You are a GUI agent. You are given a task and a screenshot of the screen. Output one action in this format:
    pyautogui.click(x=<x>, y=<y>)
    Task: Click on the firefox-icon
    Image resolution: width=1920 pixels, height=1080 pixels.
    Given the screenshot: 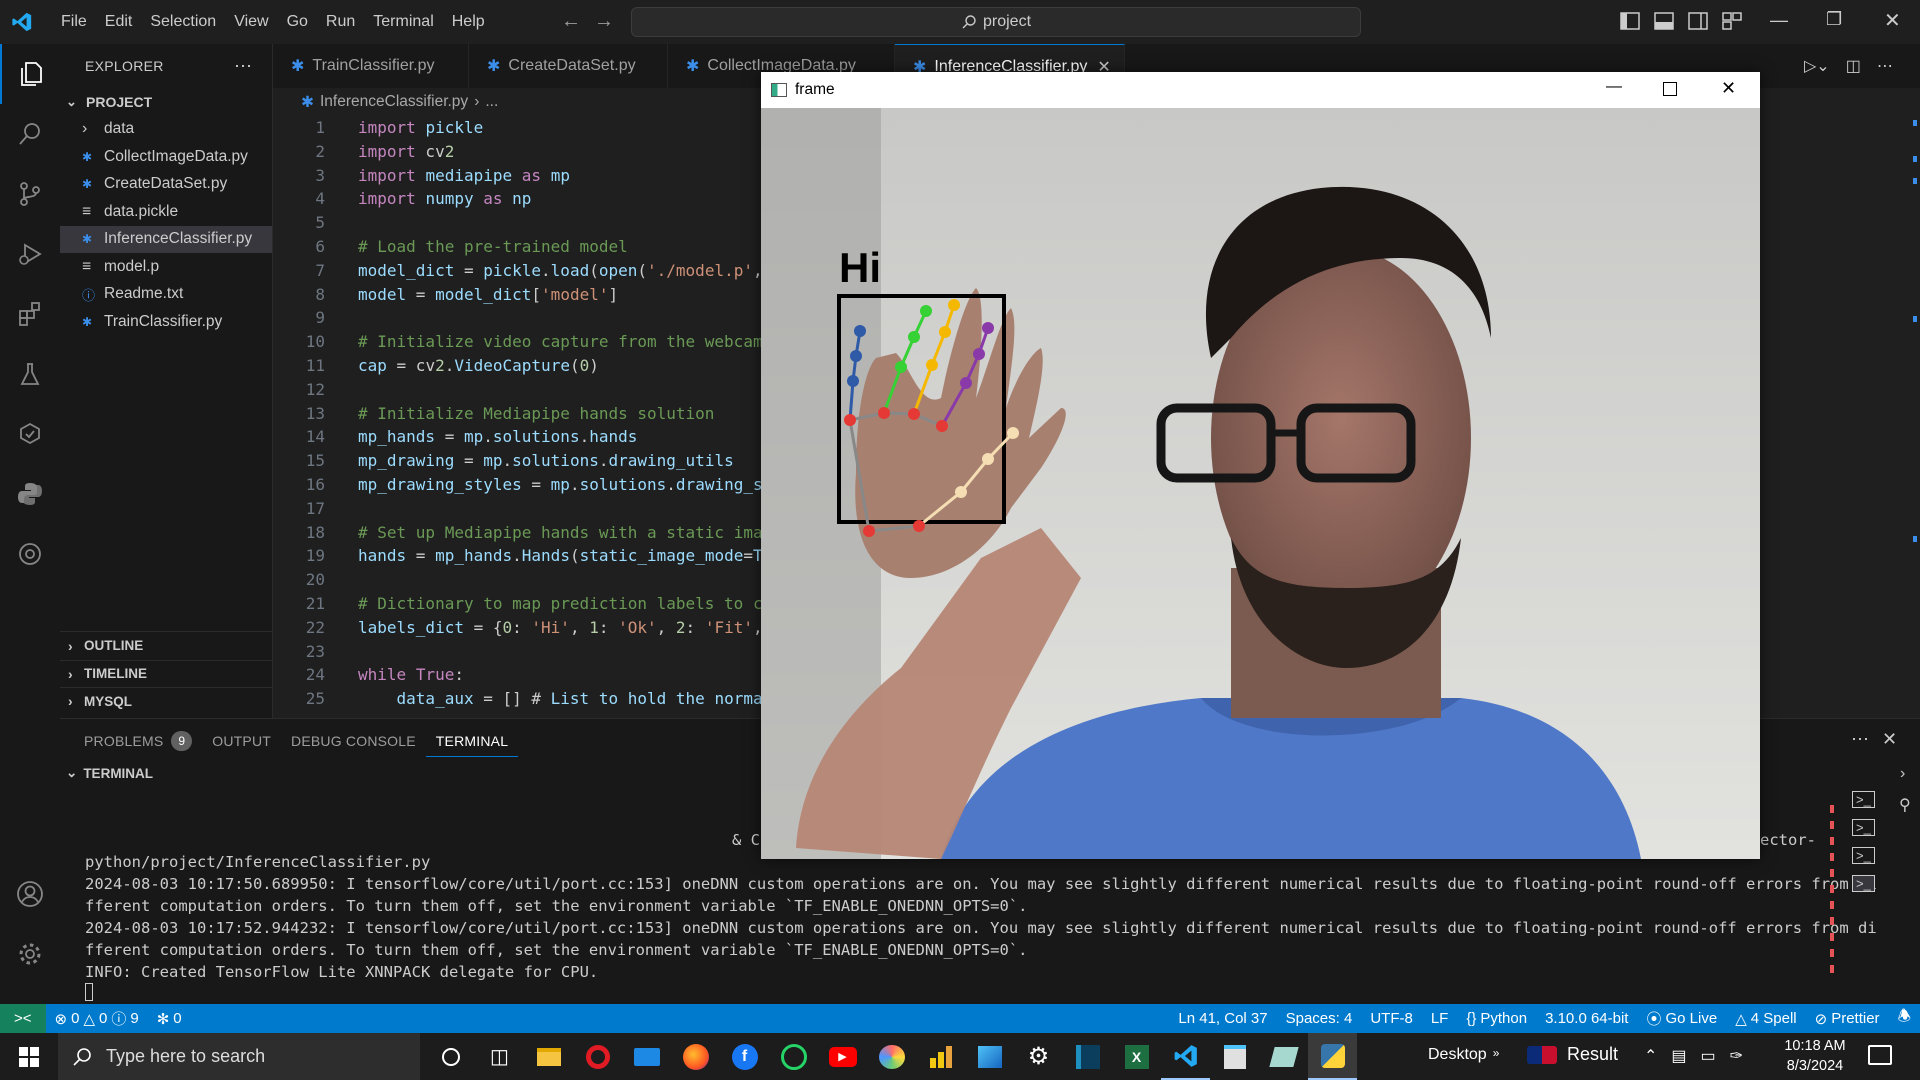 What is the action you would take?
    pyautogui.click(x=695, y=1056)
    